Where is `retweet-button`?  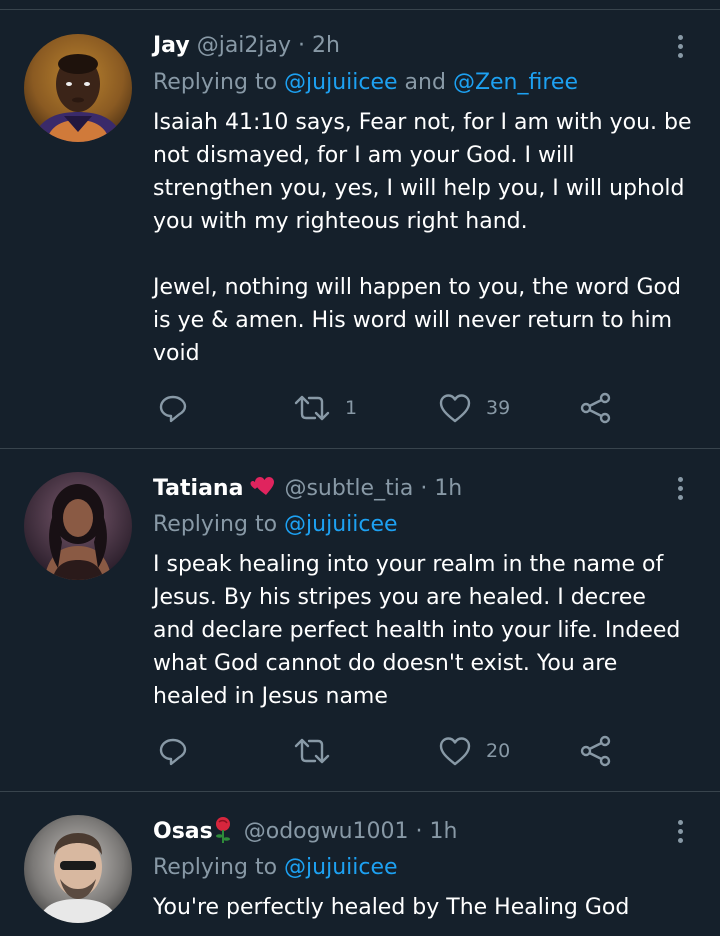 retweet-button is located at coordinates (319, 751).